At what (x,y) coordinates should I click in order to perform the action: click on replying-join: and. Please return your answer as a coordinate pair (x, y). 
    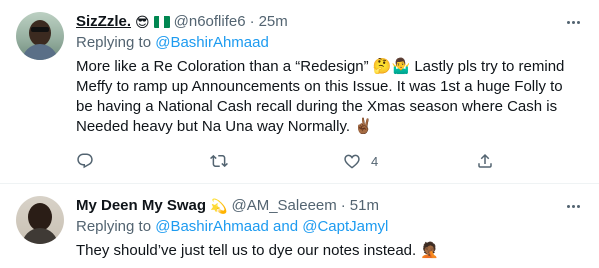
    Looking at the image, I should click on (285, 226).